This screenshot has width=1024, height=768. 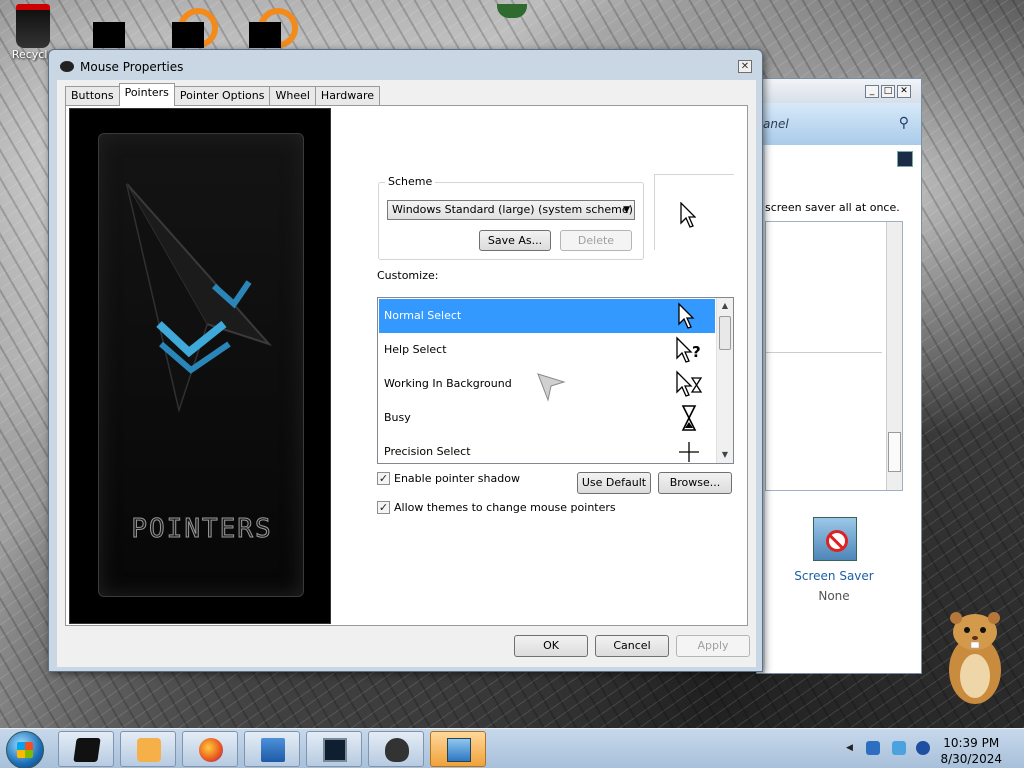 What do you see at coordinates (202, 529) in the screenshot?
I see `preview-title: POINTERS` at bounding box center [202, 529].